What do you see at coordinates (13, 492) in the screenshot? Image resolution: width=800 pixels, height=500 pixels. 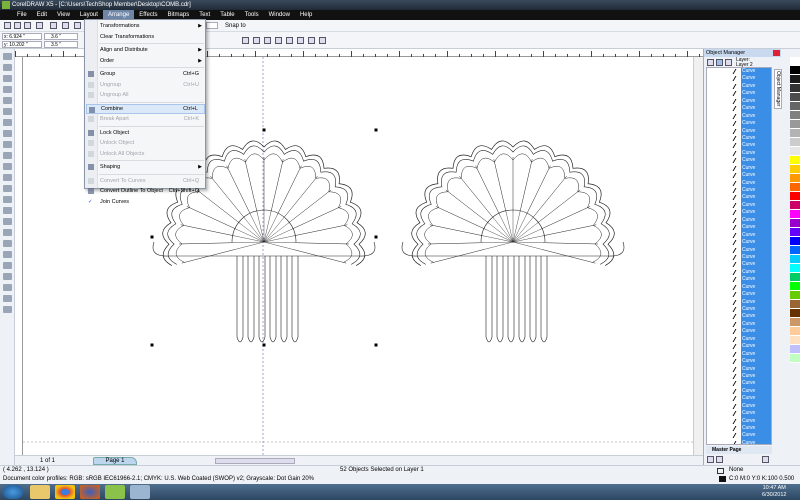 I see `start-button` at bounding box center [13, 492].